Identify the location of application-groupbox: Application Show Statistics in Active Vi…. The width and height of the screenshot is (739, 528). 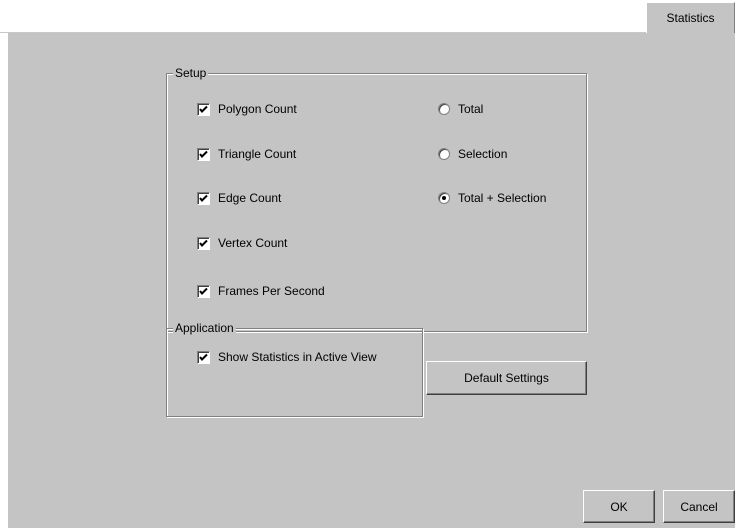
(294, 369).